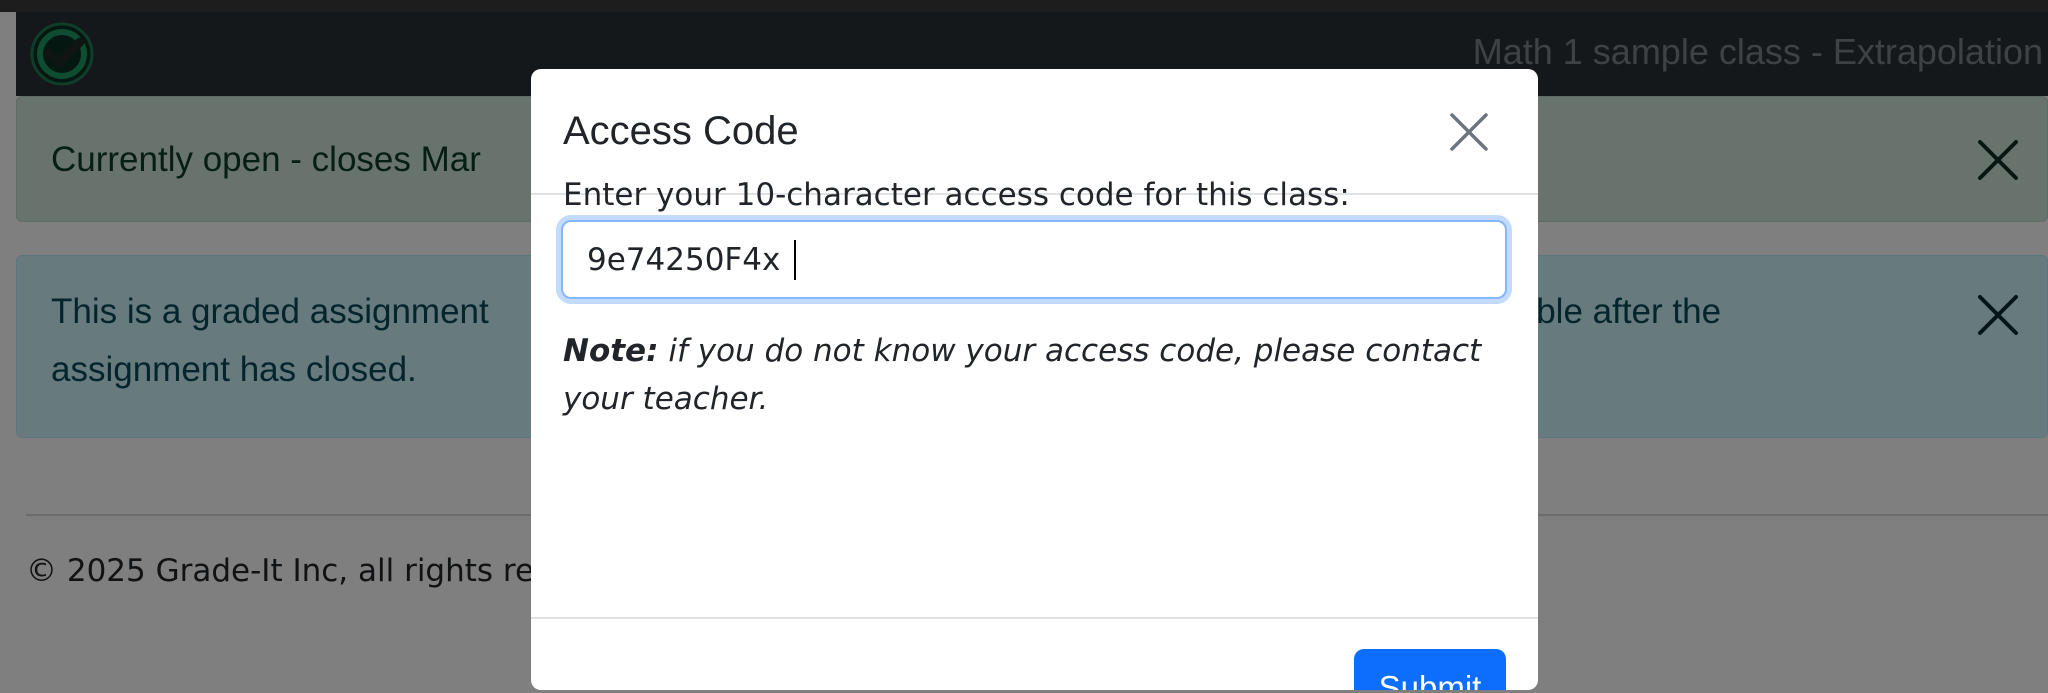 The image size is (2048, 693). Describe the element at coordinates (681, 131) in the screenshot. I see `modal-title: Access Code` at that location.